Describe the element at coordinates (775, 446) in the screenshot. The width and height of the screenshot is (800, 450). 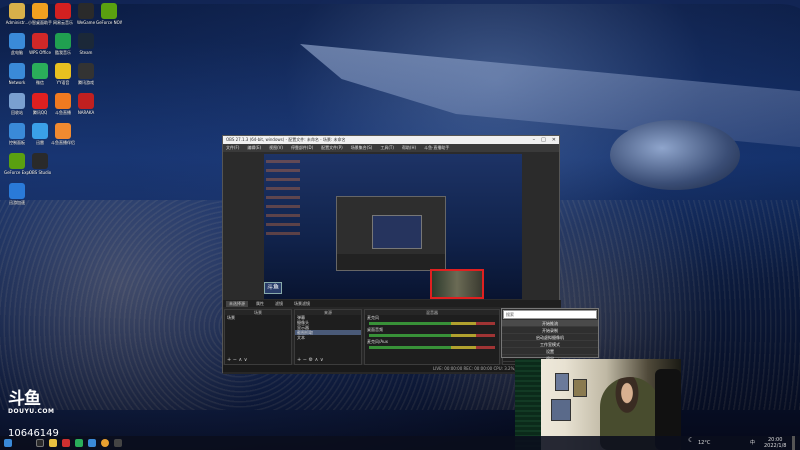
I see `clock-date: 2022/1/8` at that location.